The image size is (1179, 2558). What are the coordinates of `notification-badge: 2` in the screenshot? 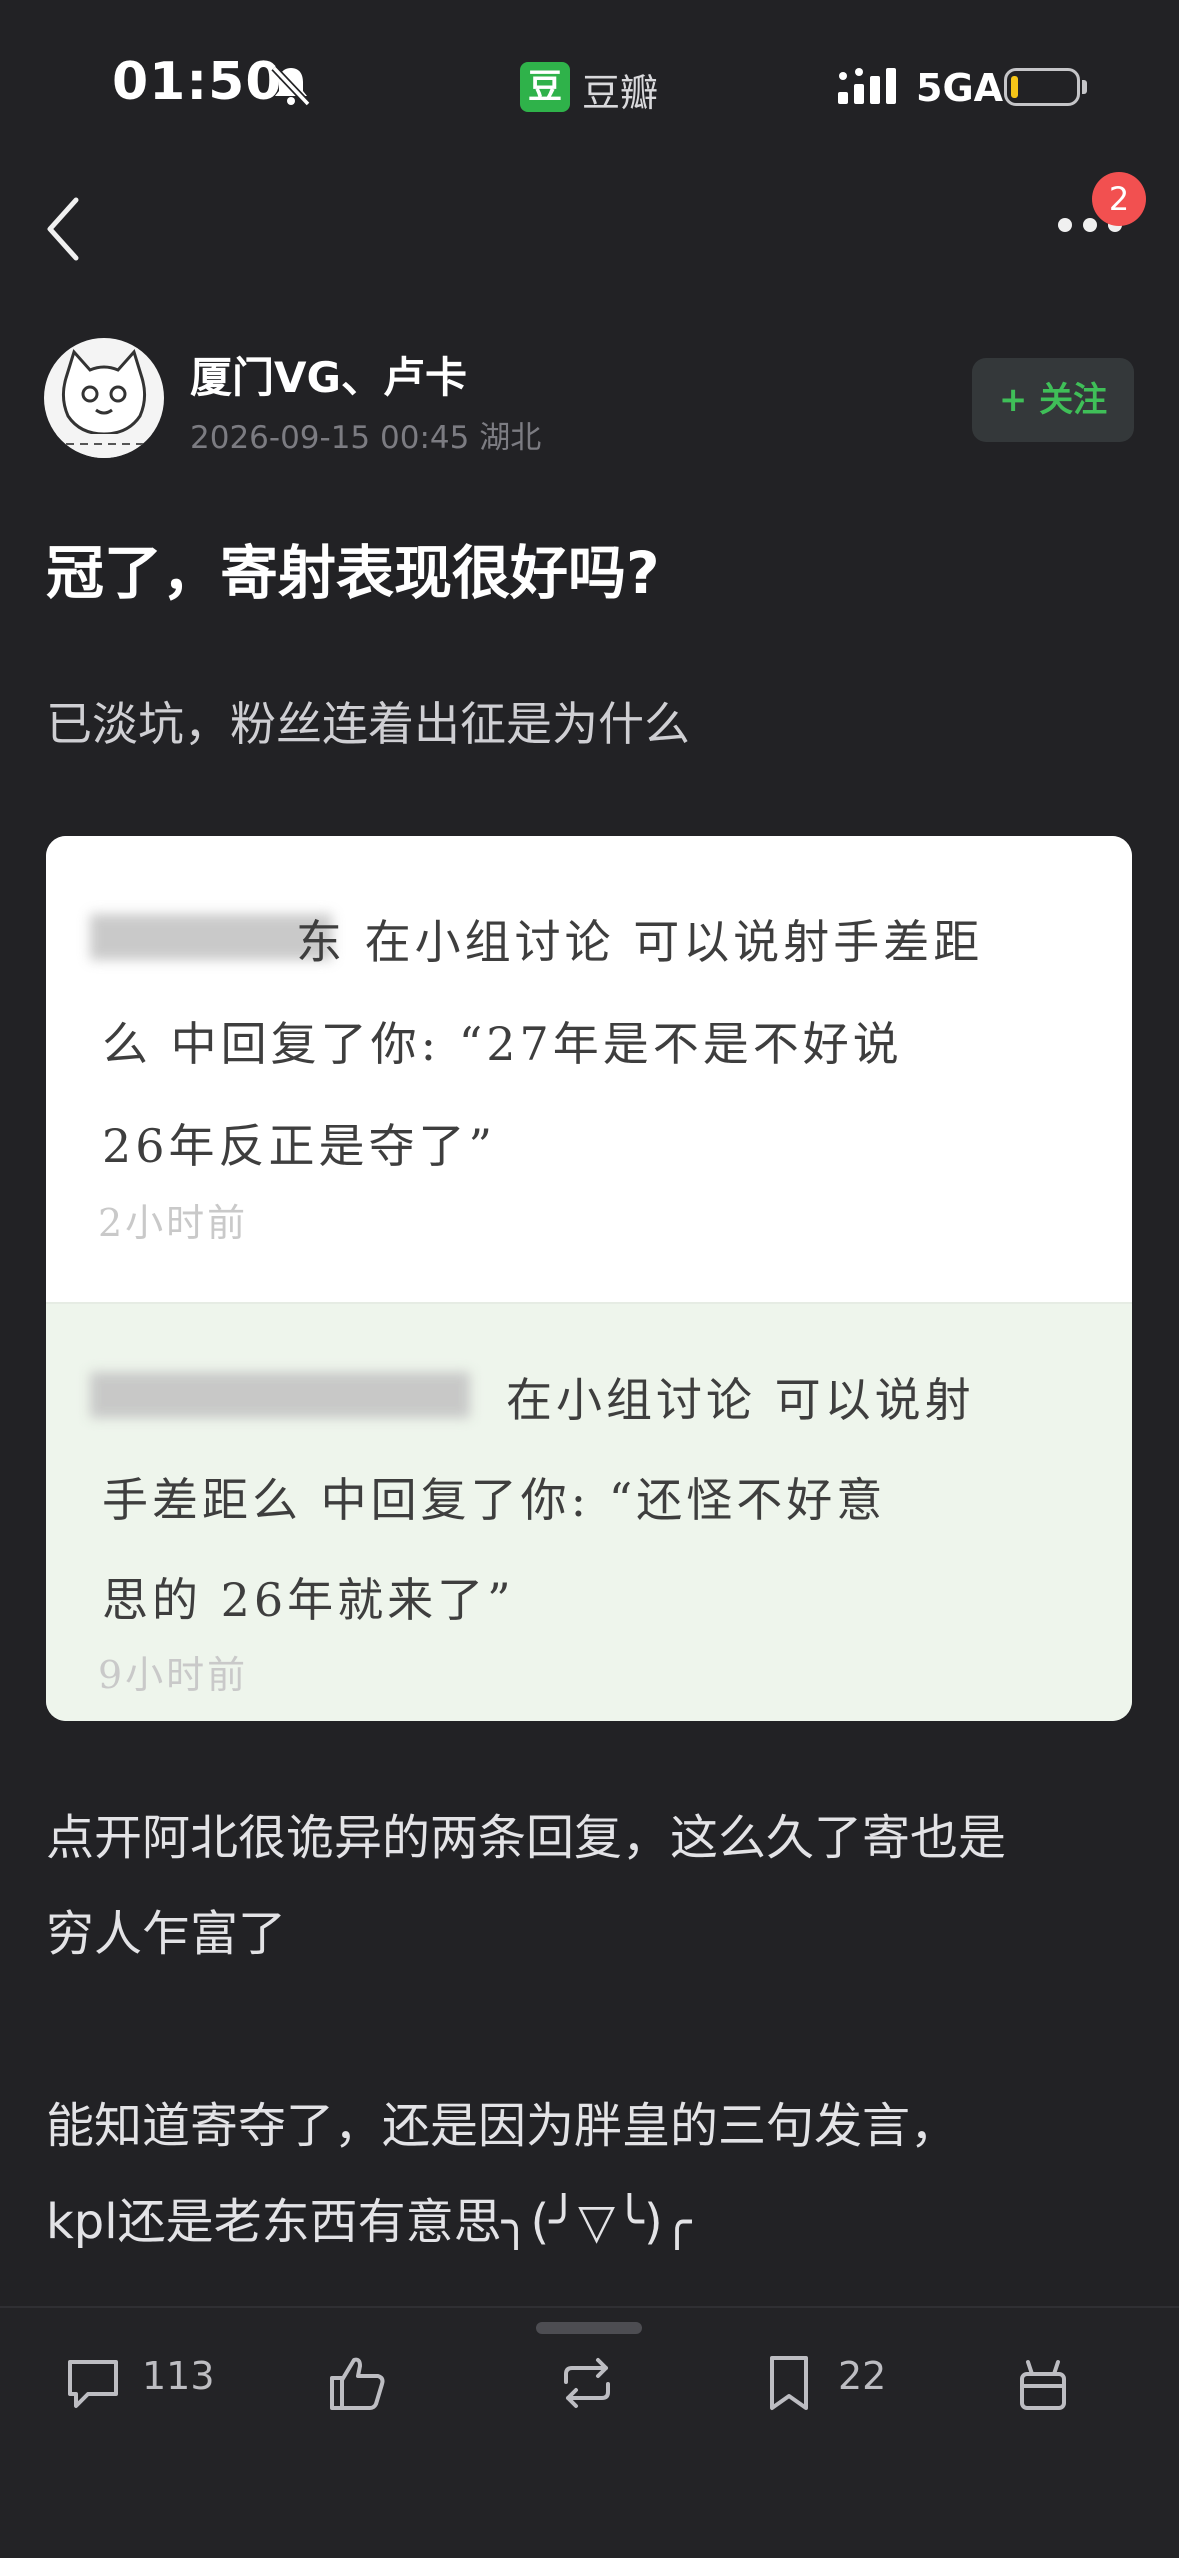 It's located at (1119, 199).